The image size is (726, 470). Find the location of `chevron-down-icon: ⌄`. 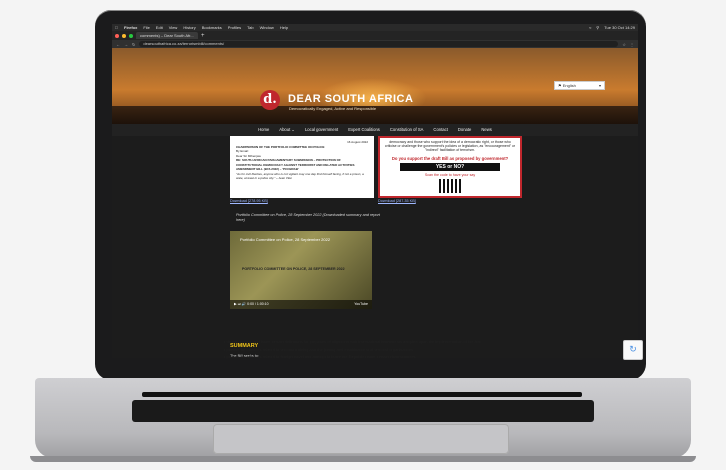

chevron-down-icon: ⌄ is located at coordinates (293, 129).